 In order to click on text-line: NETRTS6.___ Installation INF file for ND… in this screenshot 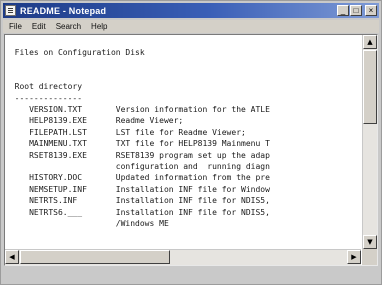, I will do `click(137, 212)`.